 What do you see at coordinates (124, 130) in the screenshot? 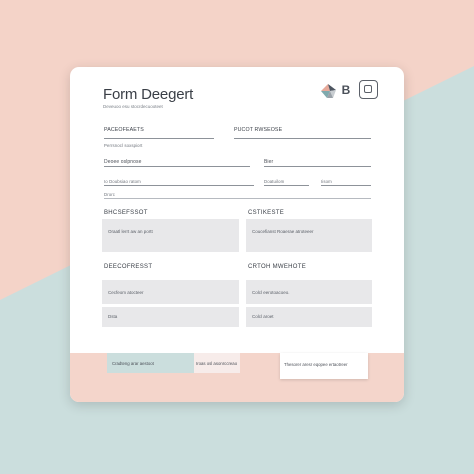
I see `field-label-paceofeaets: PACEOFEAETS` at bounding box center [124, 130].